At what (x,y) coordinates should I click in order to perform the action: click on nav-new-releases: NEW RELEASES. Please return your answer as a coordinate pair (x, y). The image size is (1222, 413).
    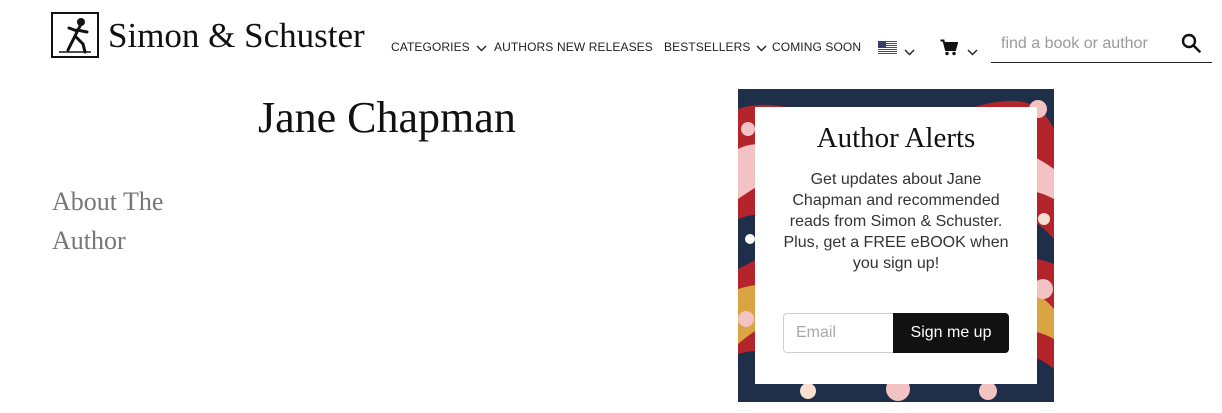
    Looking at the image, I should click on (605, 48).